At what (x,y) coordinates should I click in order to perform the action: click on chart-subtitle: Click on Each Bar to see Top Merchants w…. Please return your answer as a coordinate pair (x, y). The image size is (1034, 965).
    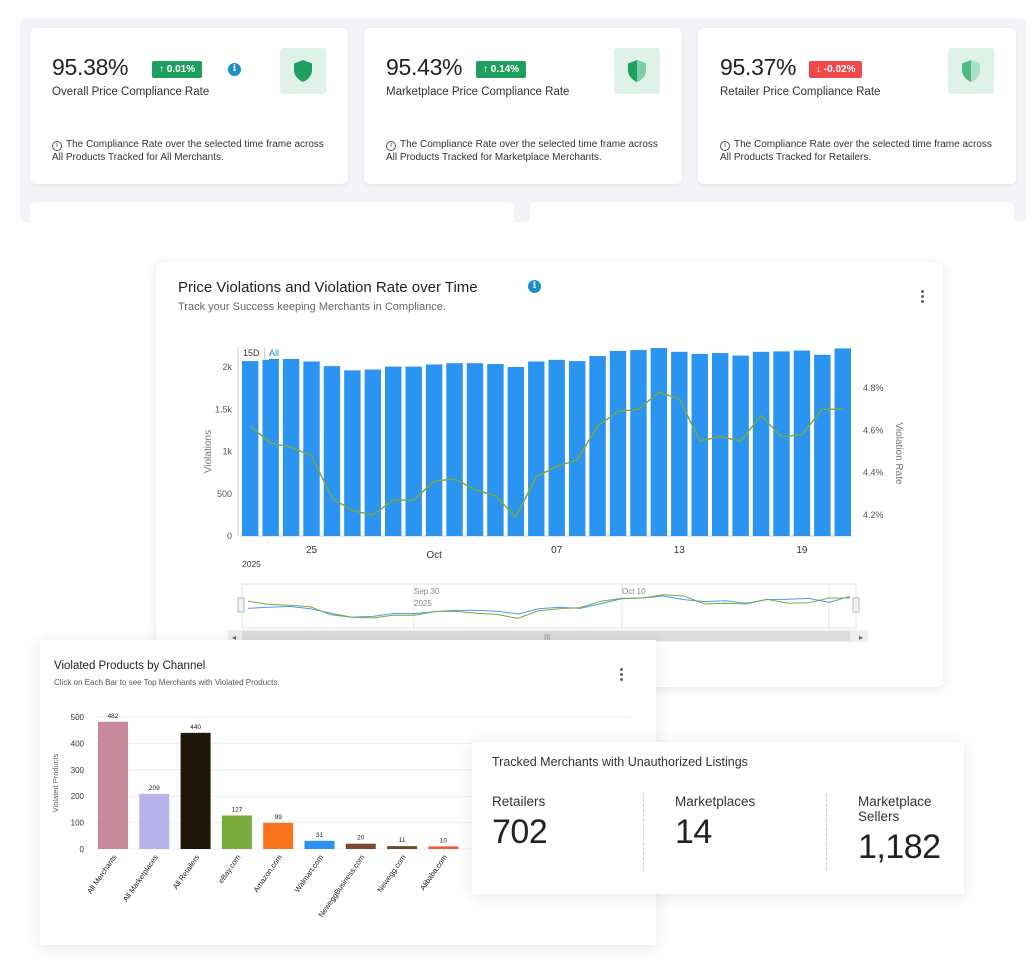
    Looking at the image, I should click on (167, 682).